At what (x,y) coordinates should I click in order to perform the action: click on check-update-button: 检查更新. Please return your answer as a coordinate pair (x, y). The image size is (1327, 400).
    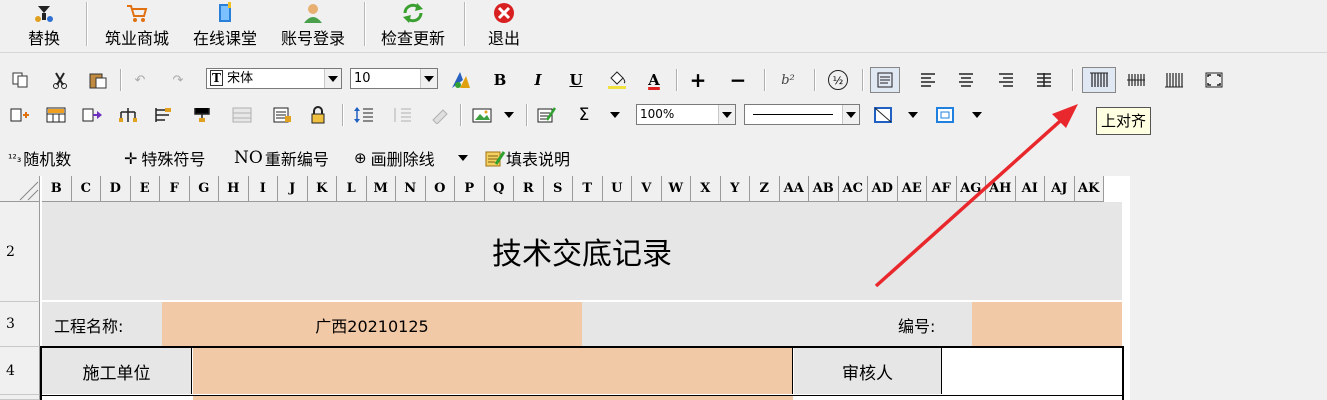
    Looking at the image, I should click on (413, 25).